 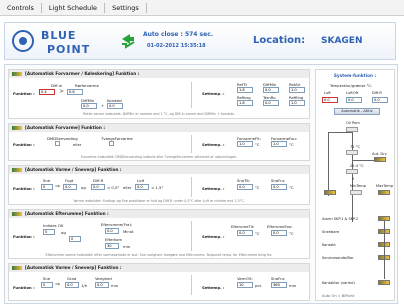 I want to click on reffling-input: 1.0, so click(x=297, y=103).